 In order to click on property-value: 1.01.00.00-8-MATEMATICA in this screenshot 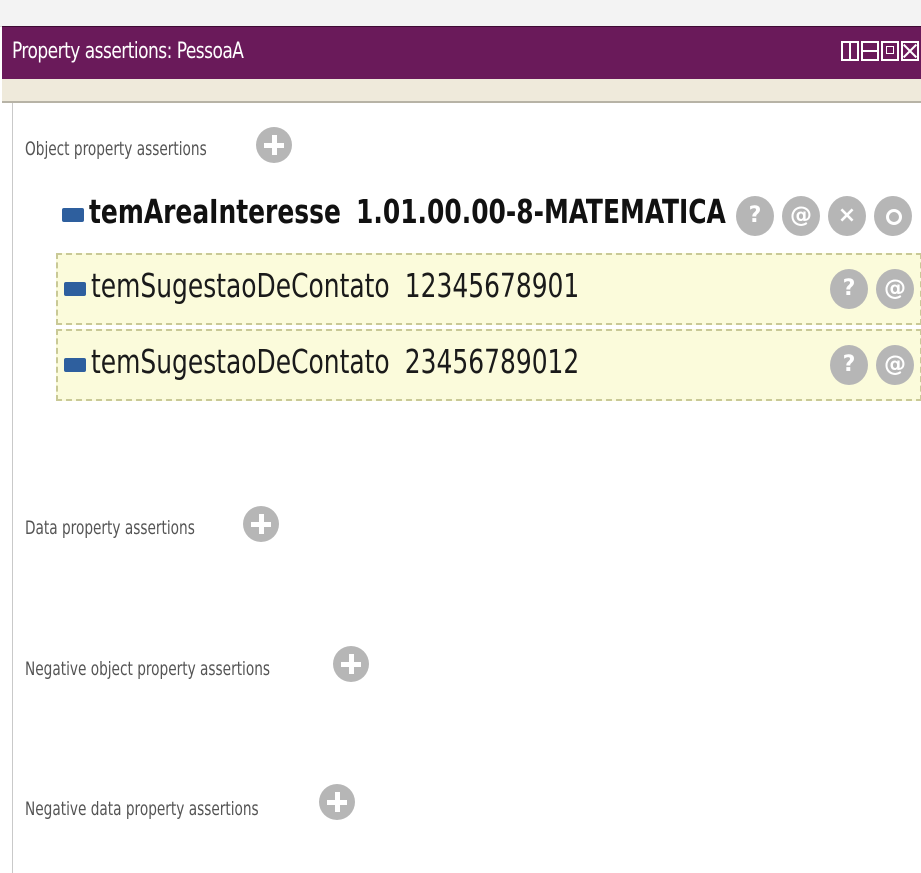, I will do `click(541, 211)`.